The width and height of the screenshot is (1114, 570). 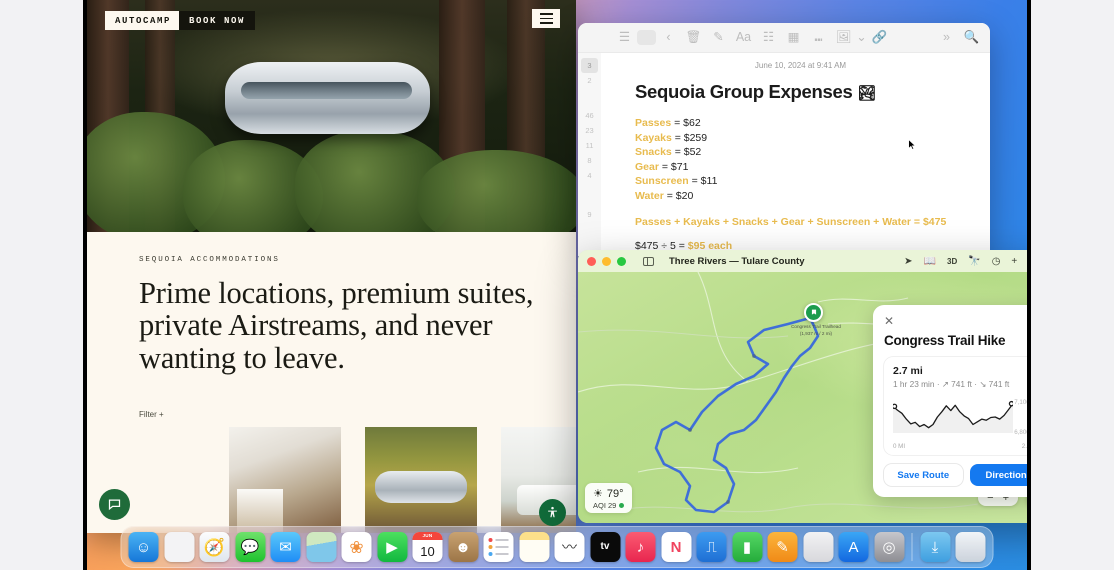 I want to click on sidebar-toggle-icon, so click(x=648, y=261).